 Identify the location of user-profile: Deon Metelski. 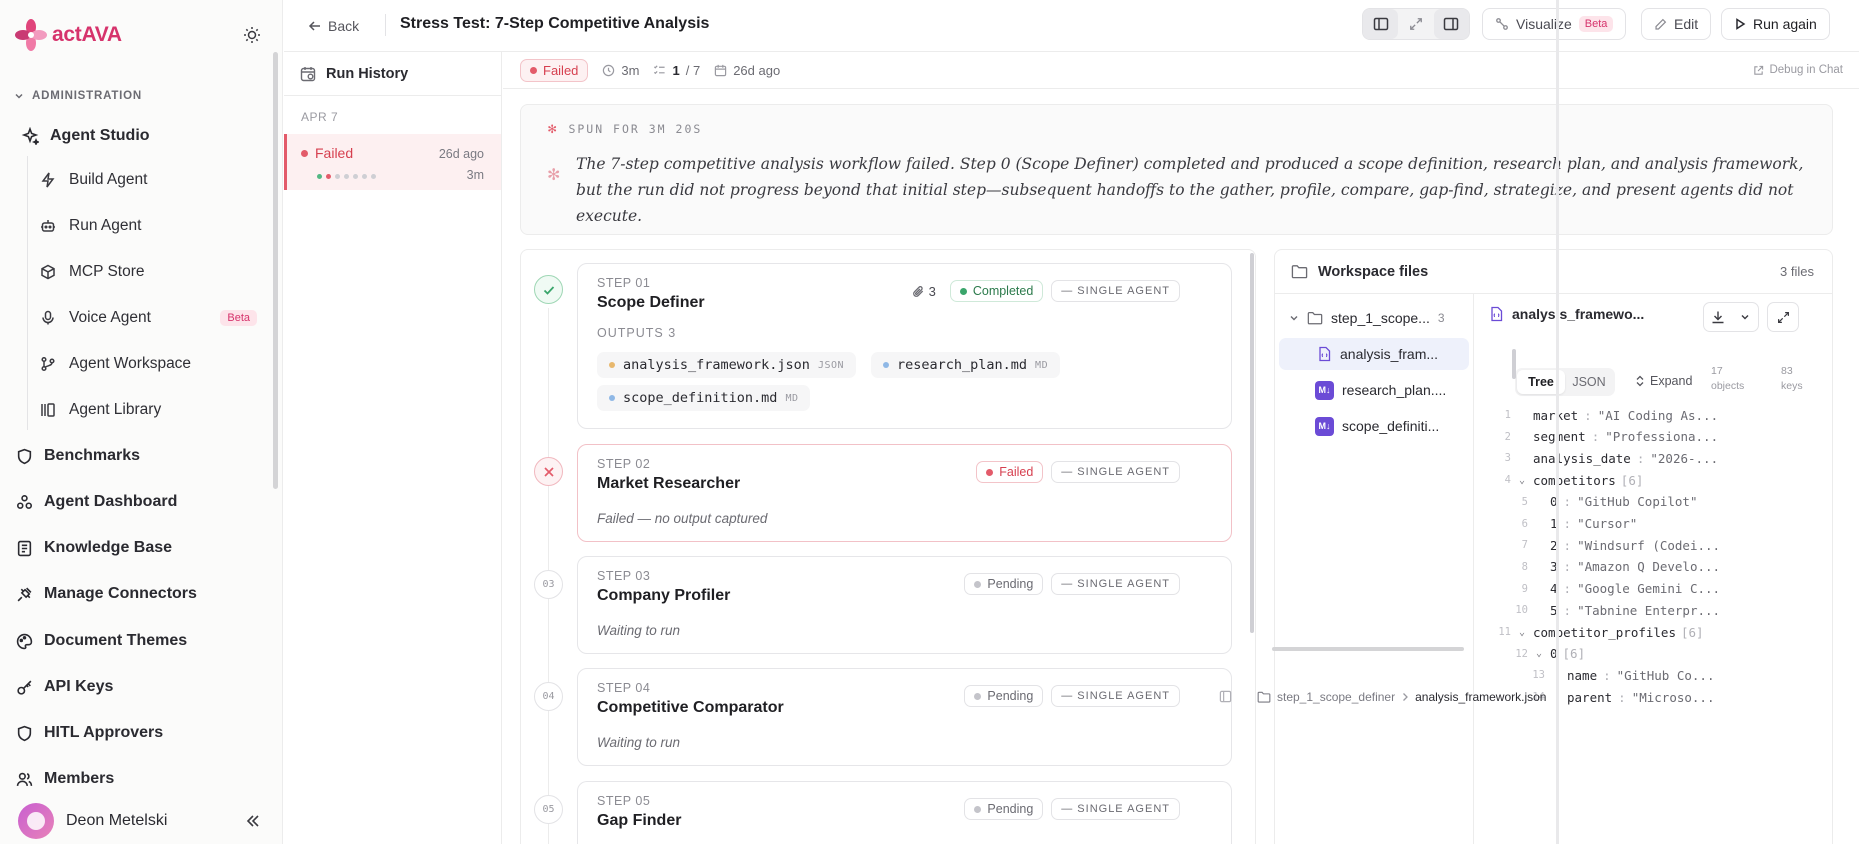
(140, 821).